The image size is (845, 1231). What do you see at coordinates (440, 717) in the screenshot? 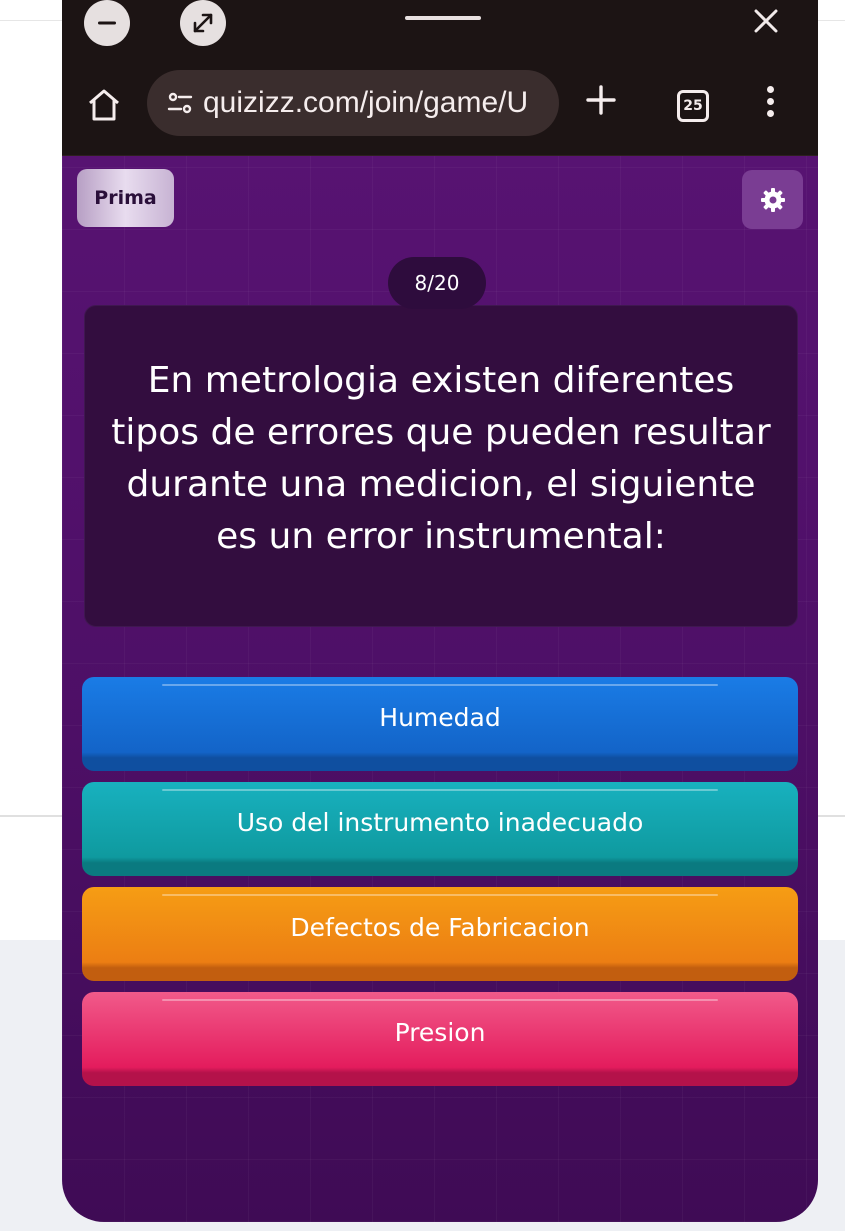
I see `answer-label: Humedad` at bounding box center [440, 717].